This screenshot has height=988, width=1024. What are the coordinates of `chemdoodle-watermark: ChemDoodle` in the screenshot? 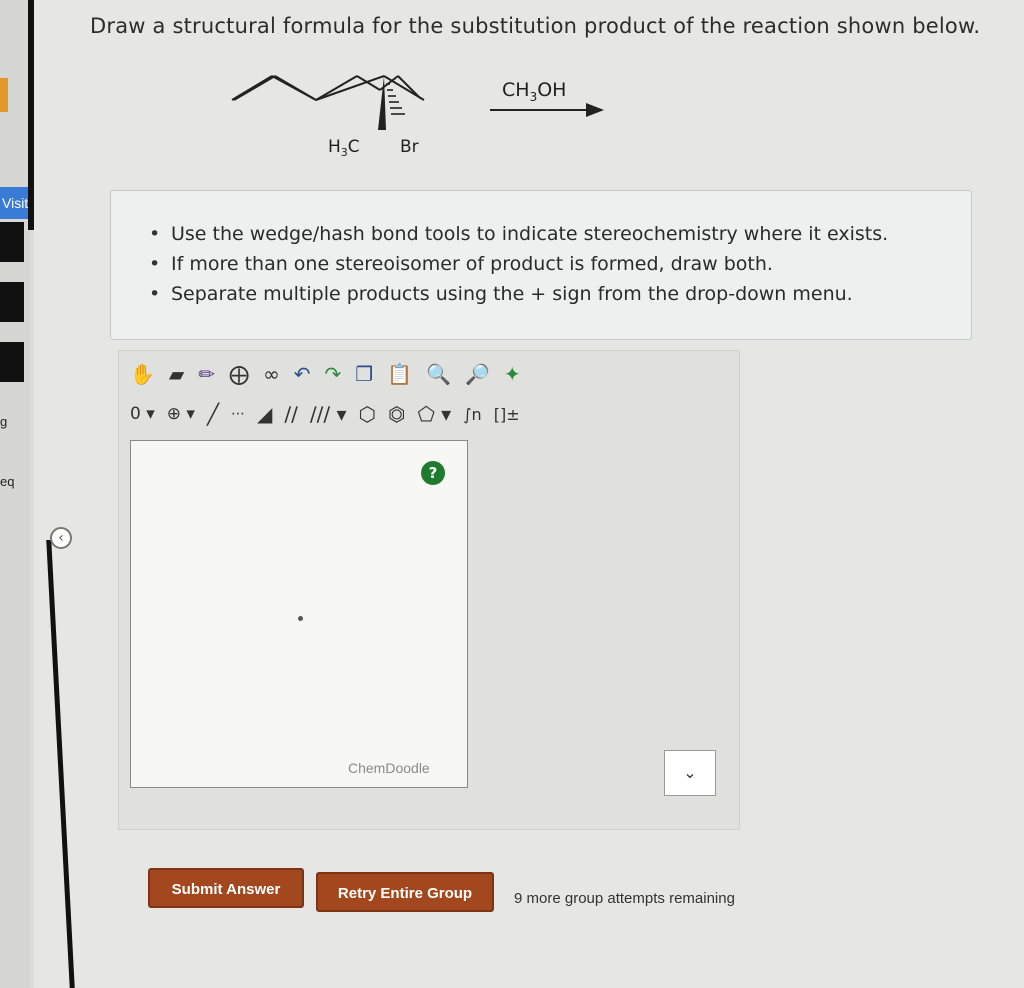 It's located at (389, 768).